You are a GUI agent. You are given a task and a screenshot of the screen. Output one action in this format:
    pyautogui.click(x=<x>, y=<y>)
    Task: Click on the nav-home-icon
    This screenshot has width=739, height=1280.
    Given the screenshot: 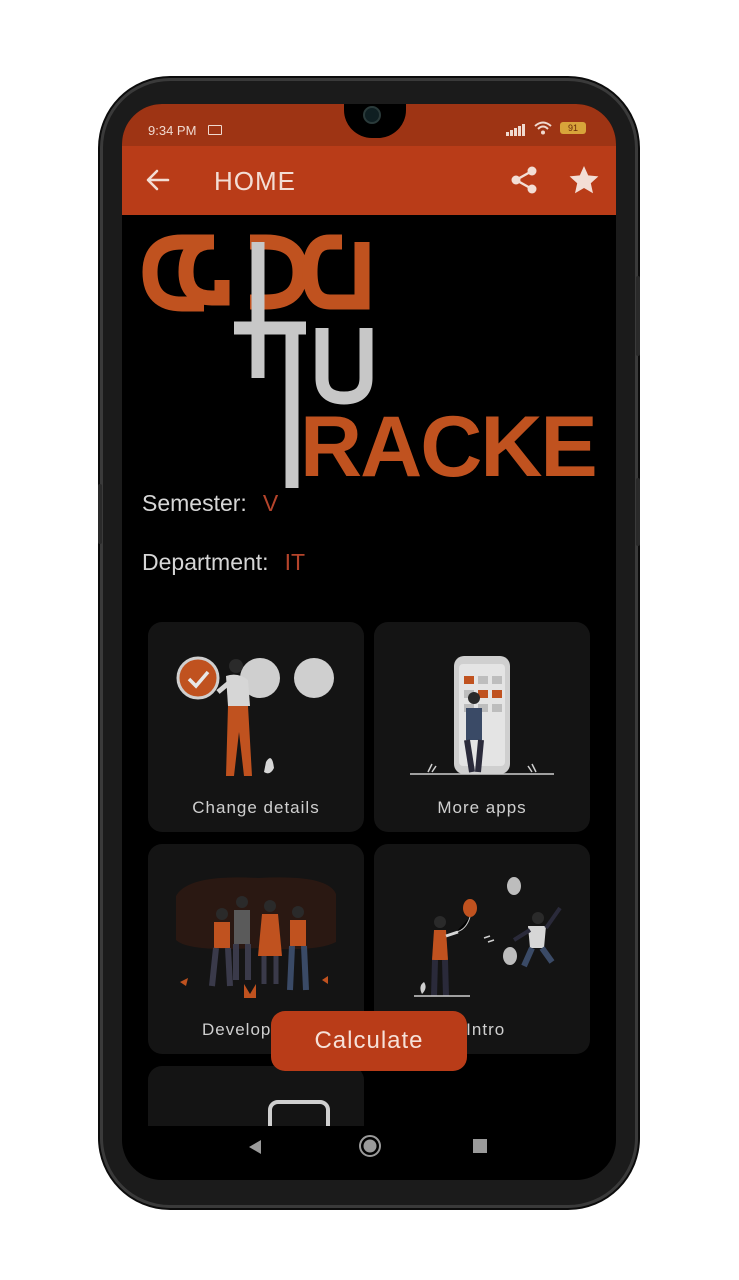 What is the action you would take?
    pyautogui.click(x=370, y=1146)
    